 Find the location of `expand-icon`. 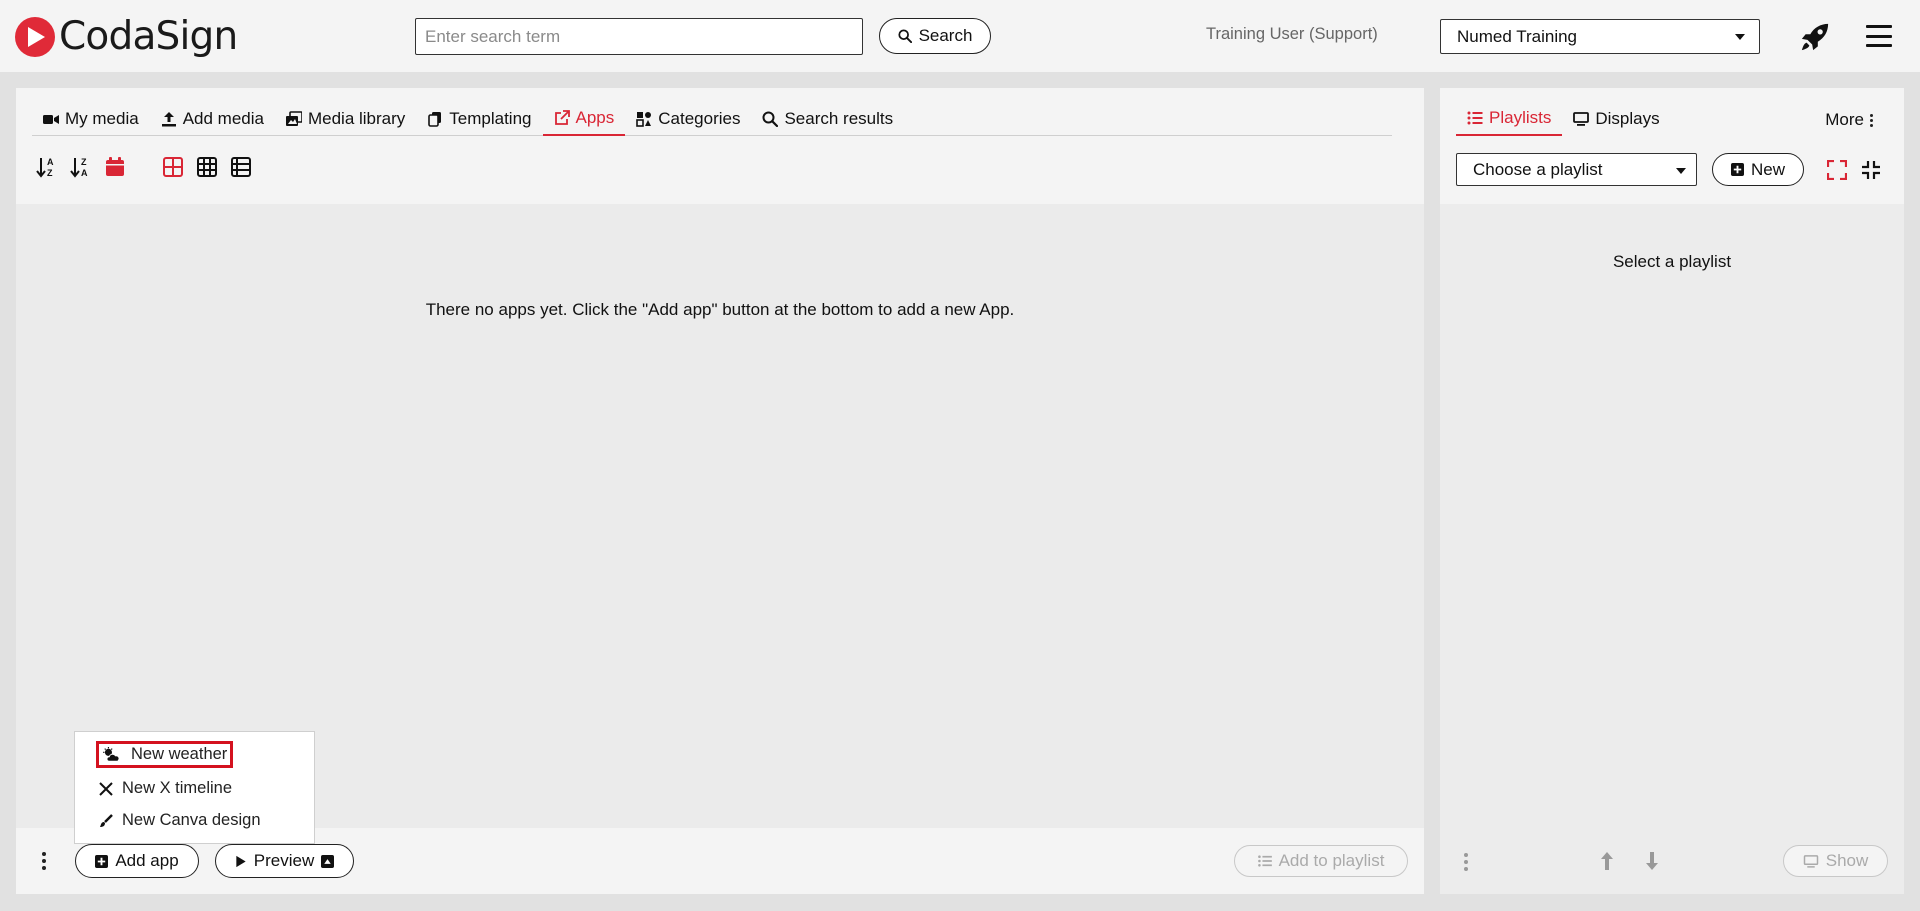

expand-icon is located at coordinates (1837, 170).